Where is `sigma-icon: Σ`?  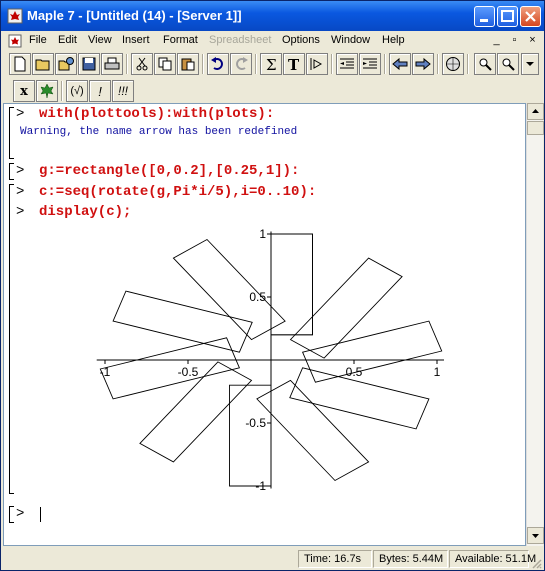
sigma-icon: Σ is located at coordinates (271, 64).